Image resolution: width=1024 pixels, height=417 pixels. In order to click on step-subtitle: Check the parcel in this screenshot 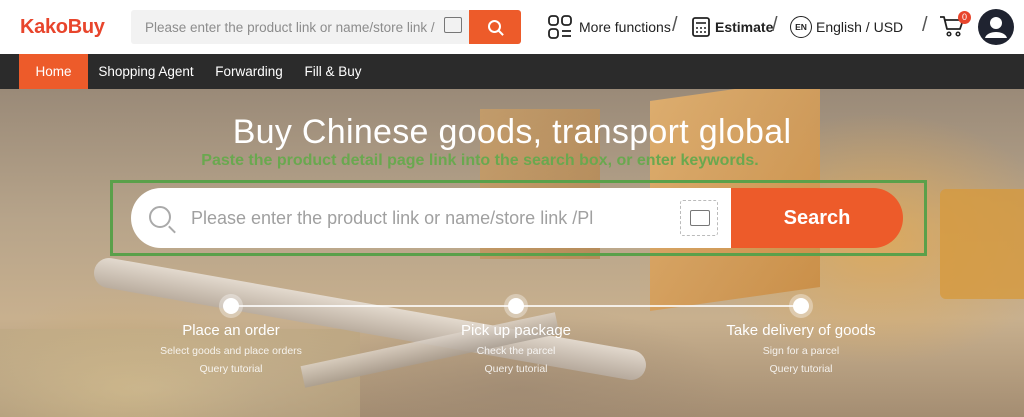, I will do `click(516, 351)`.